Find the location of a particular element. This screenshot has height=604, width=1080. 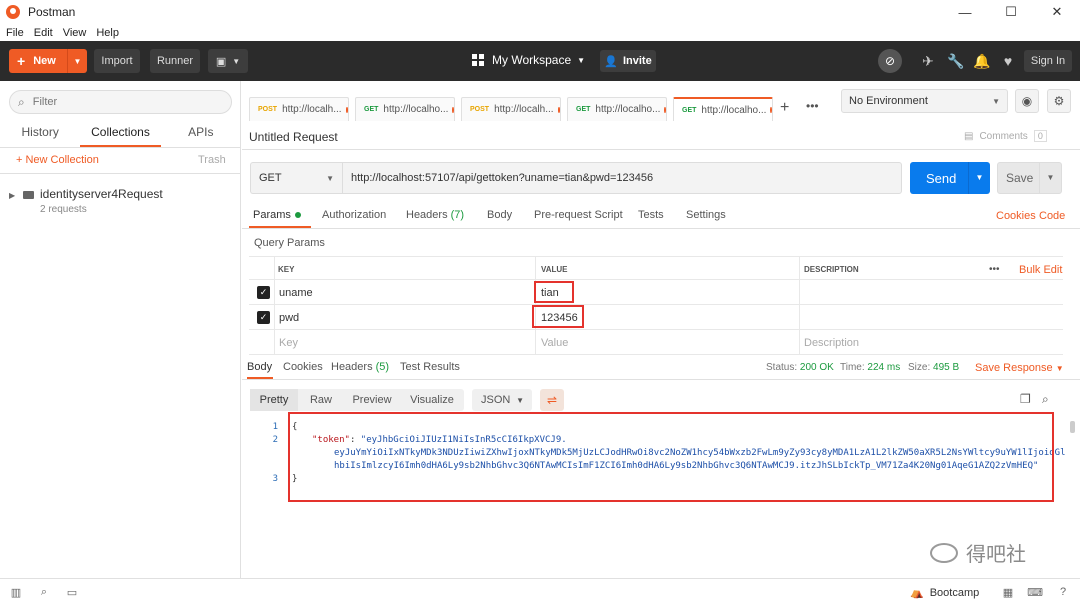

new-button-label: New is located at coordinates (44, 61).